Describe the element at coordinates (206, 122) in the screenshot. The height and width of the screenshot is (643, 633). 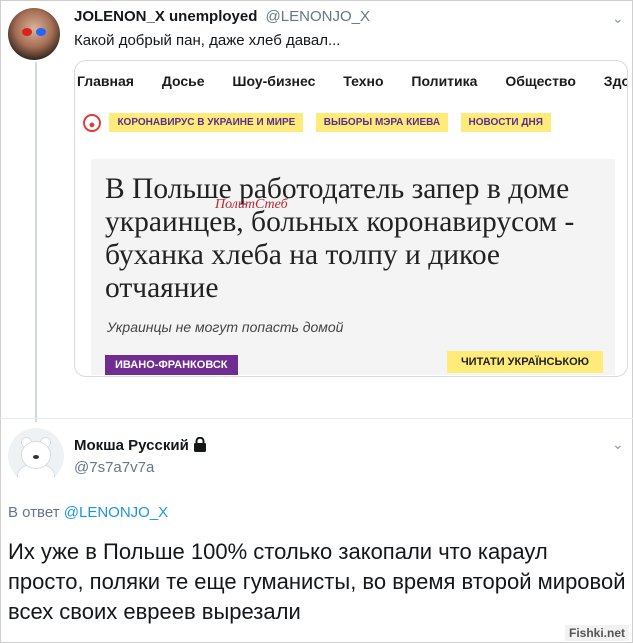
I see `tag-coronavirus: КОРОНАВИРУС В УКРАИНЕ И МИРЕ` at that location.